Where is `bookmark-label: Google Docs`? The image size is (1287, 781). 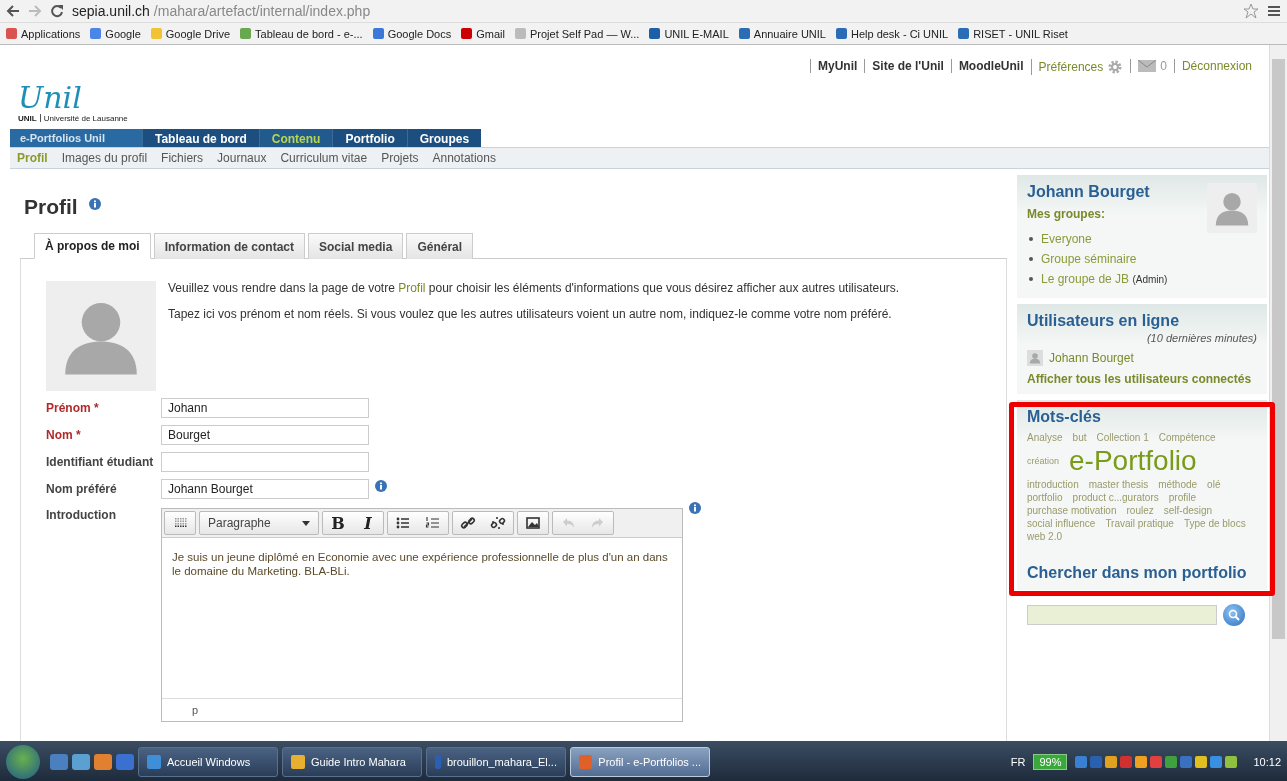
bookmark-label: Google Docs is located at coordinates (419, 33).